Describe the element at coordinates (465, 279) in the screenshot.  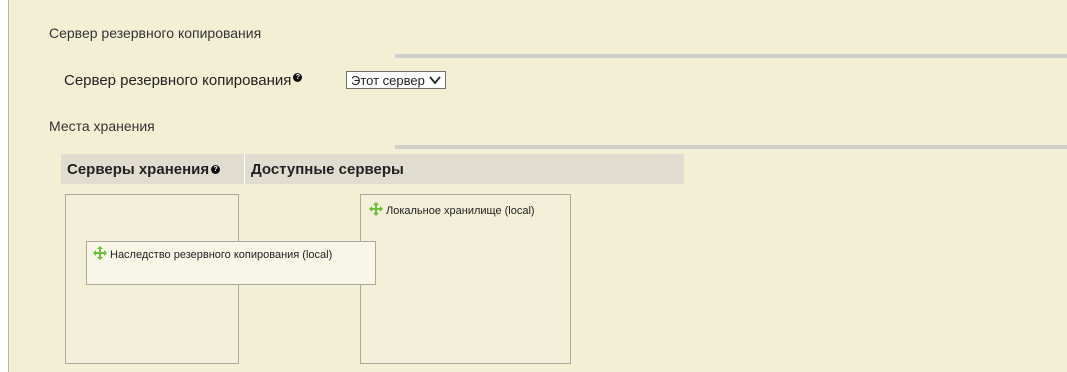
I see `available-servers-dropzone: Локальное хранилище (local)` at that location.